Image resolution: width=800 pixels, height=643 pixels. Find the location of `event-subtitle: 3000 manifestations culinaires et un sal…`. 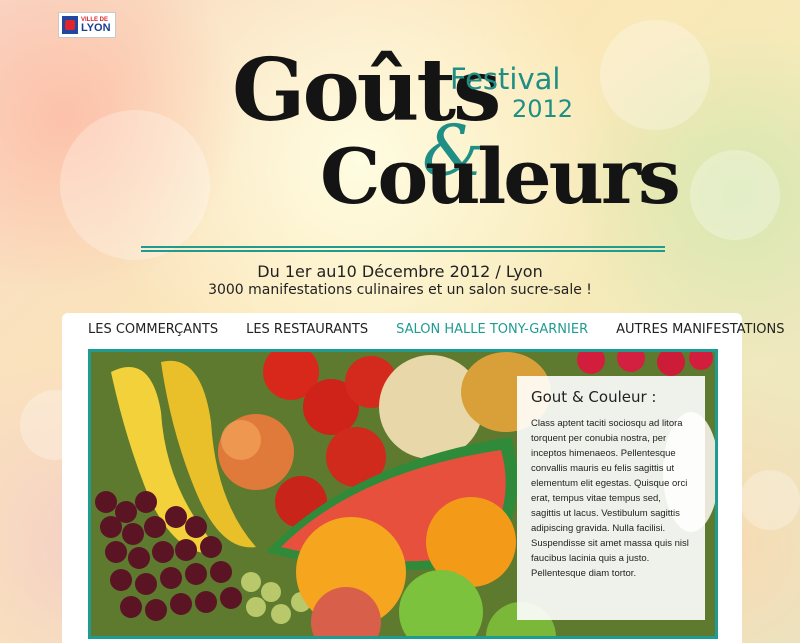

event-subtitle: 3000 manifestations culinaires et un sal… is located at coordinates (400, 290).